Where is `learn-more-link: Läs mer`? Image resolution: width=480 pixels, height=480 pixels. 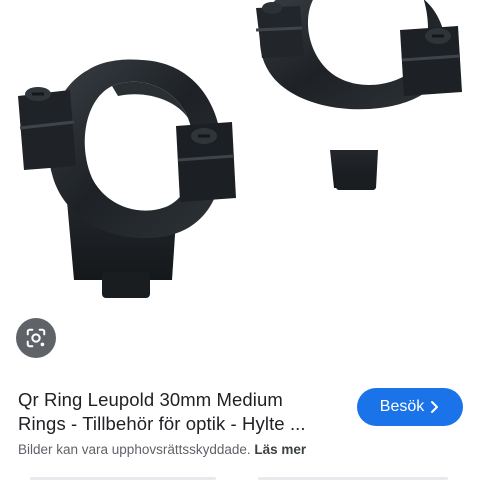 learn-more-link: Läs mer is located at coordinates (280, 449).